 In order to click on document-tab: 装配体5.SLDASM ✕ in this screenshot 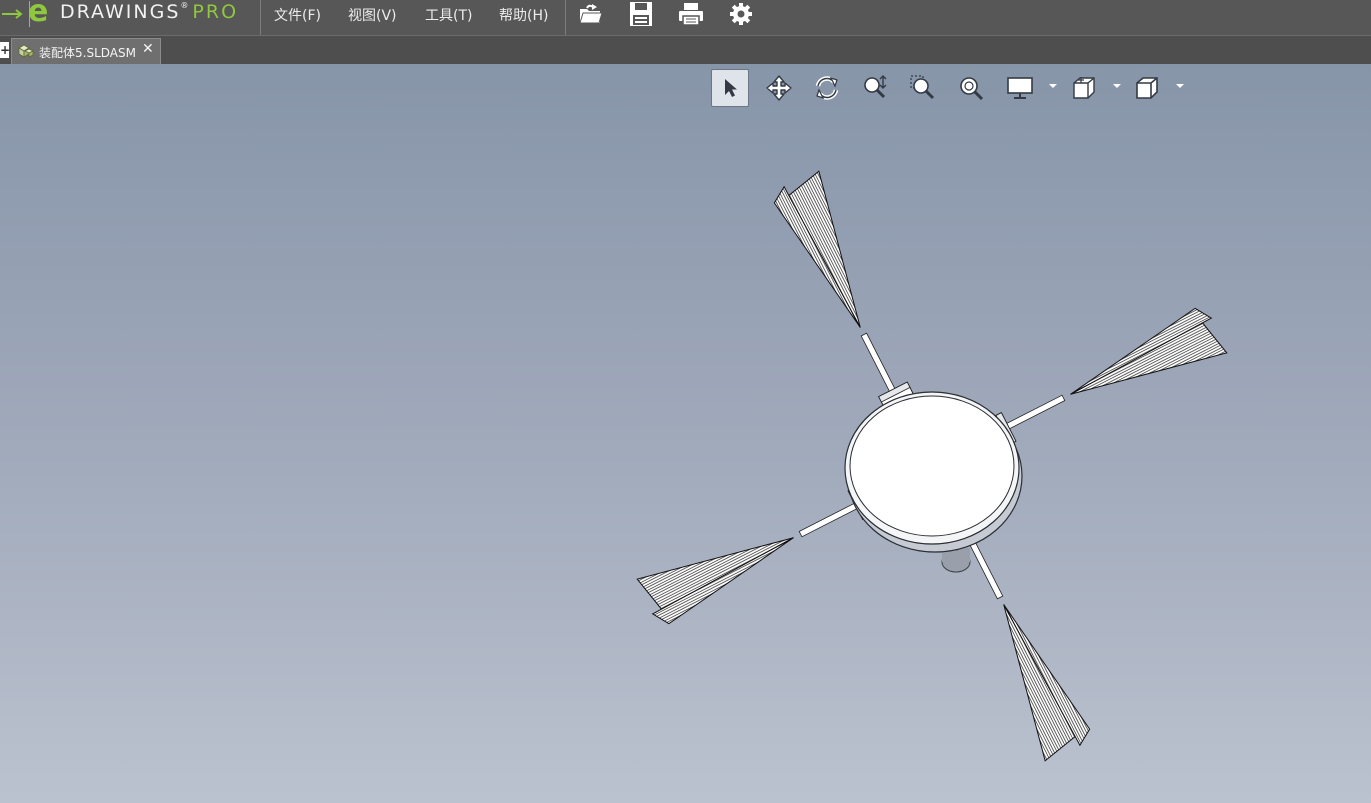, I will do `click(86, 51)`.